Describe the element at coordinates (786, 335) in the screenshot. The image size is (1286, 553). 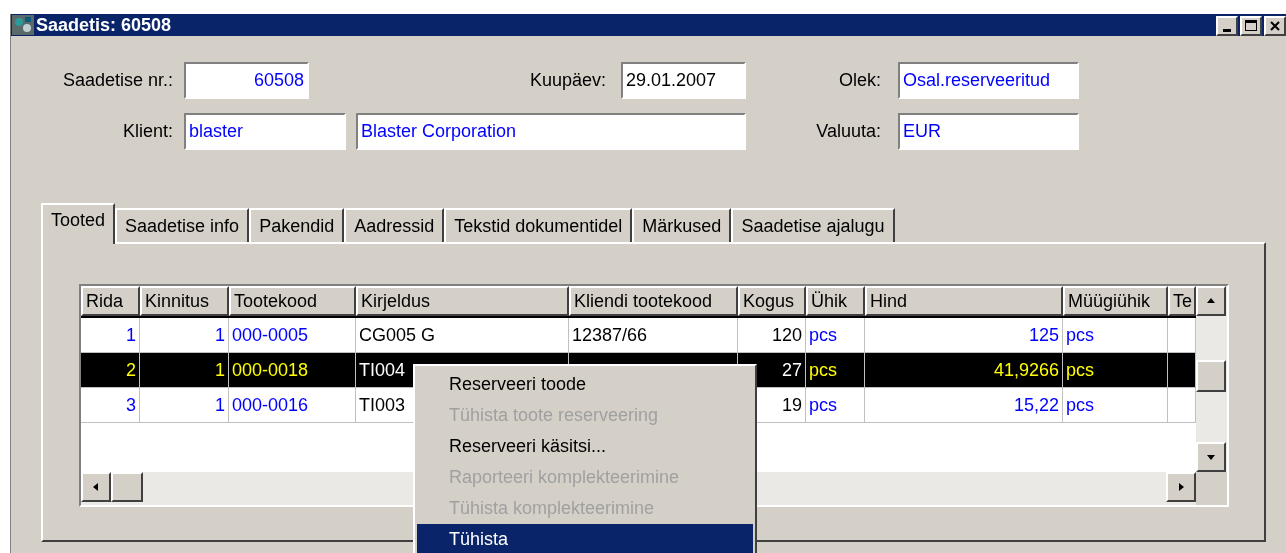
I see `table-cell-text: 120` at that location.